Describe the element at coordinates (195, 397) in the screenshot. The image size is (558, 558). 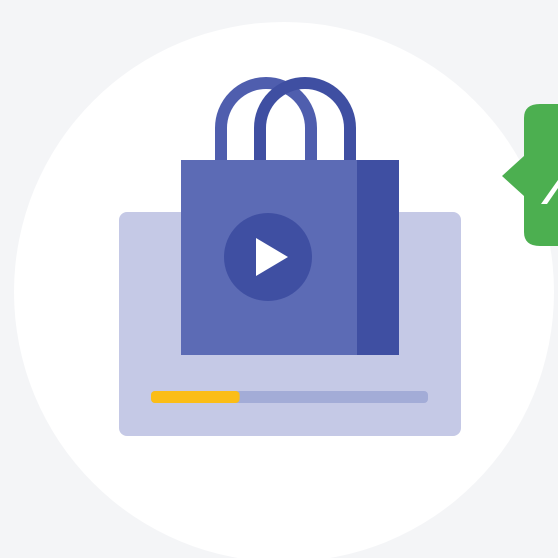
I see `progress-fill` at that location.